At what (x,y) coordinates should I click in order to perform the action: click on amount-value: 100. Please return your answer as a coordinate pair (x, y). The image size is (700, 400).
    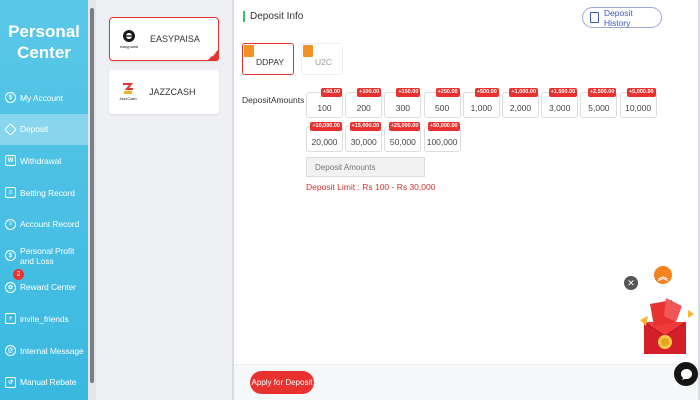
    Looking at the image, I should click on (324, 108).